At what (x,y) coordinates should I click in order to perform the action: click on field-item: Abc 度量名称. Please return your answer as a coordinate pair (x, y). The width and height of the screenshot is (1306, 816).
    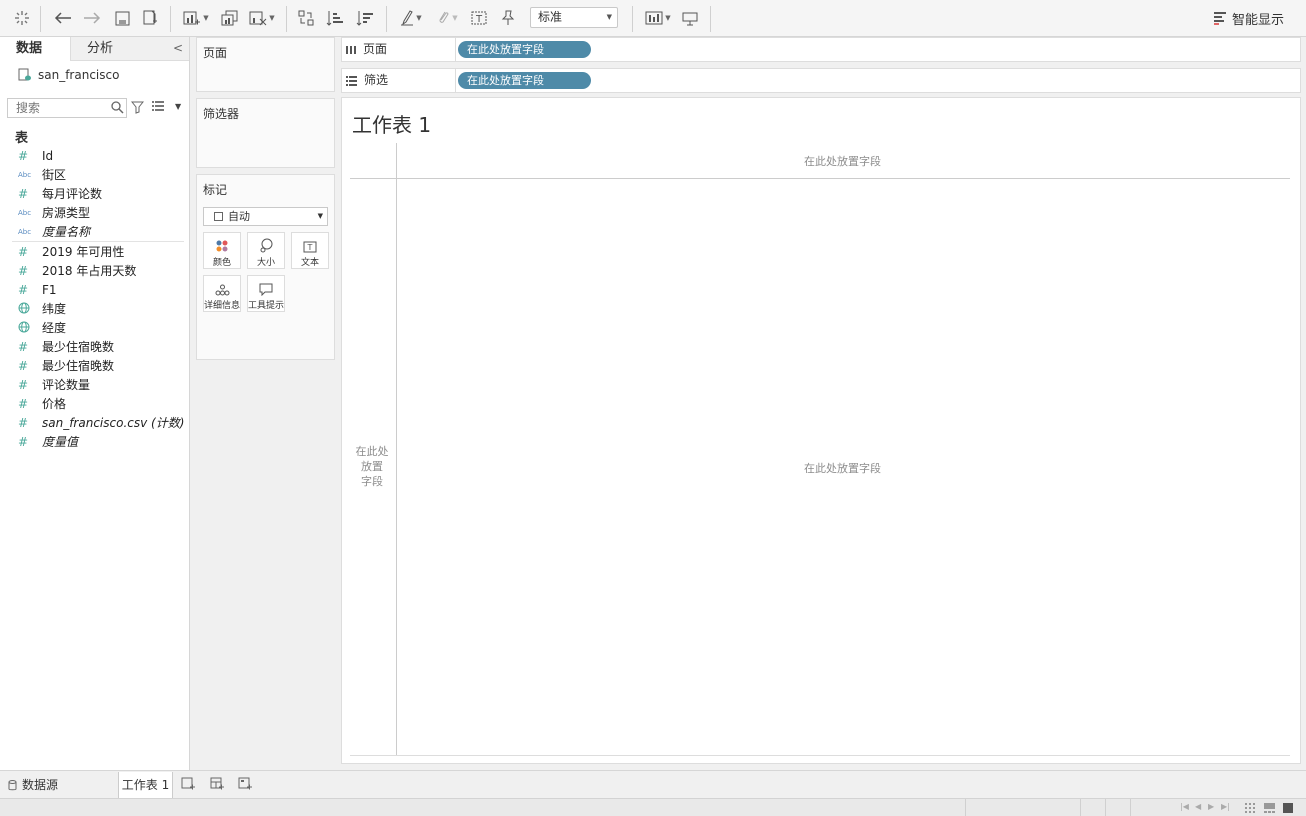
    Looking at the image, I should click on (95, 231).